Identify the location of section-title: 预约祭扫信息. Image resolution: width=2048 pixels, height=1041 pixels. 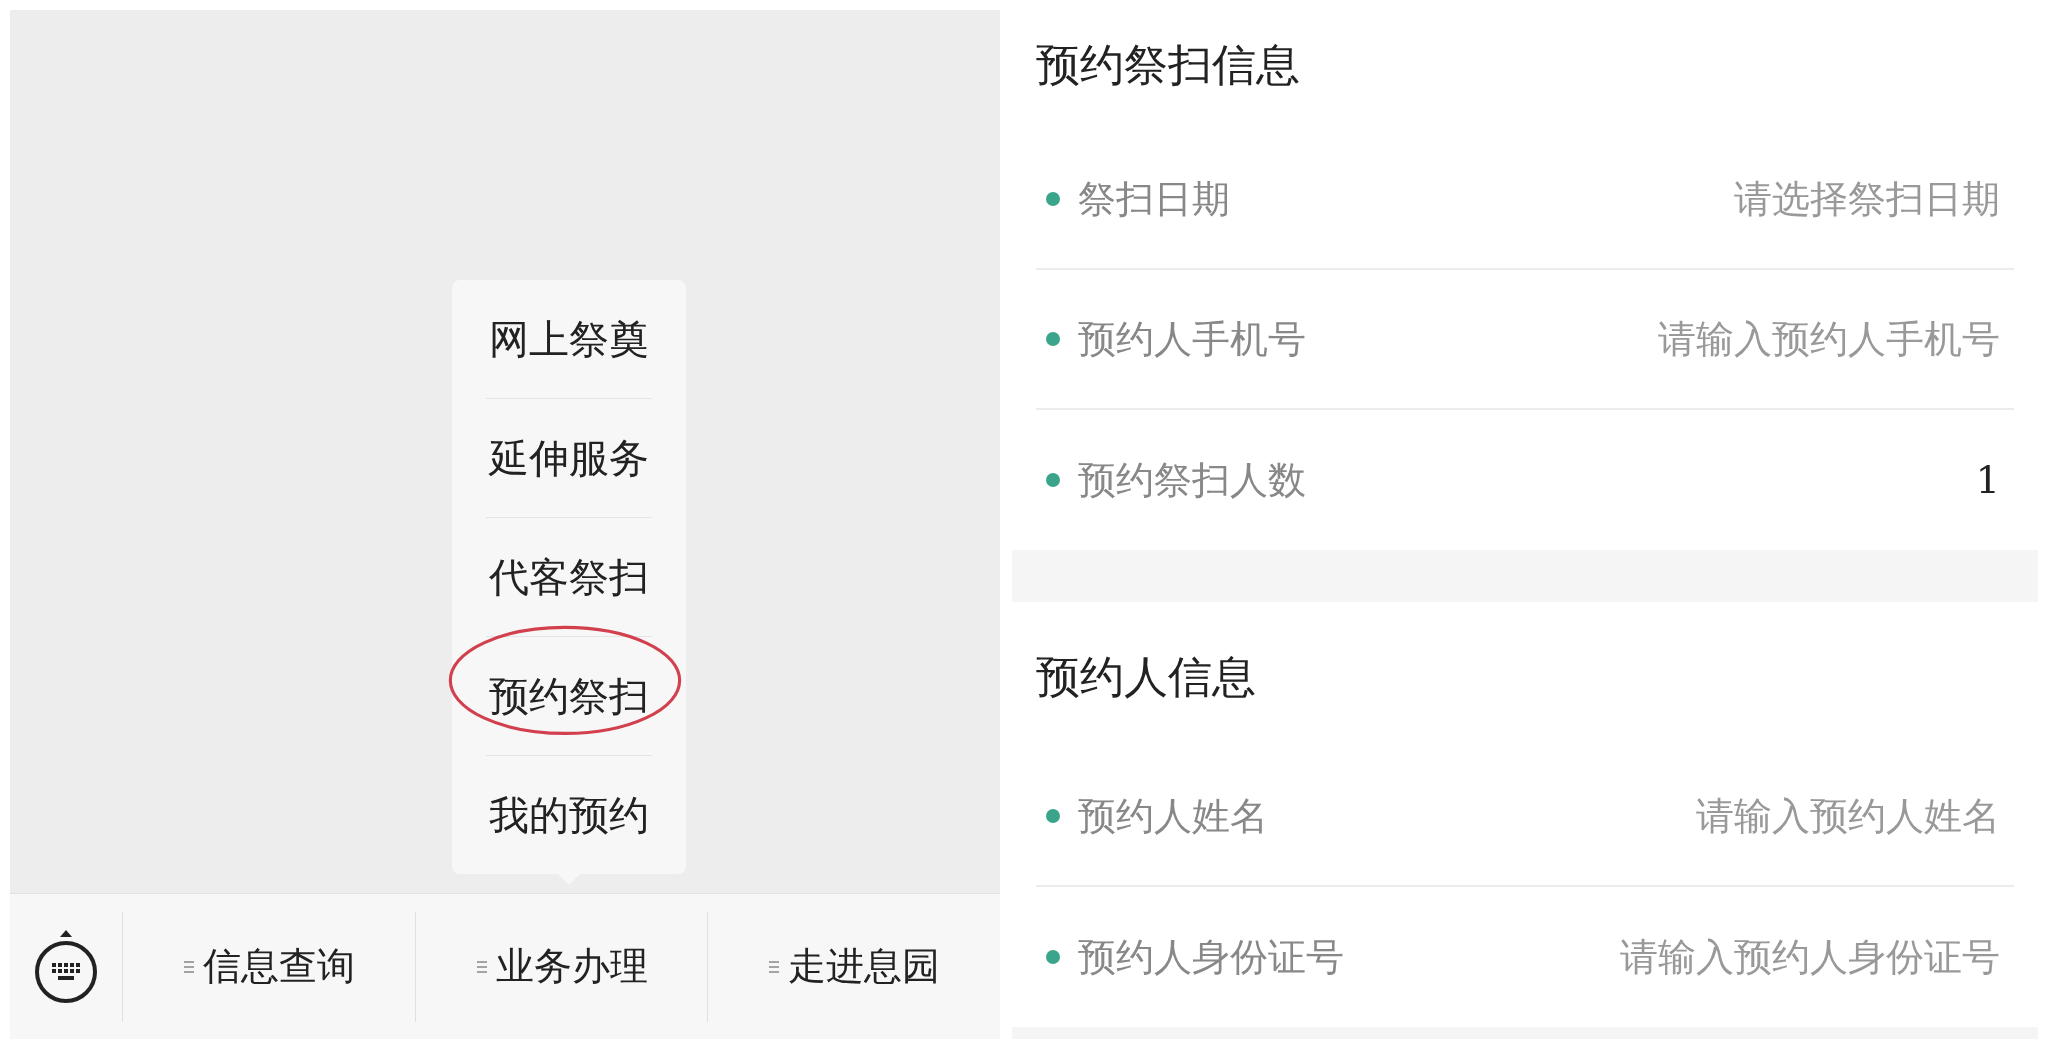
(1168, 65).